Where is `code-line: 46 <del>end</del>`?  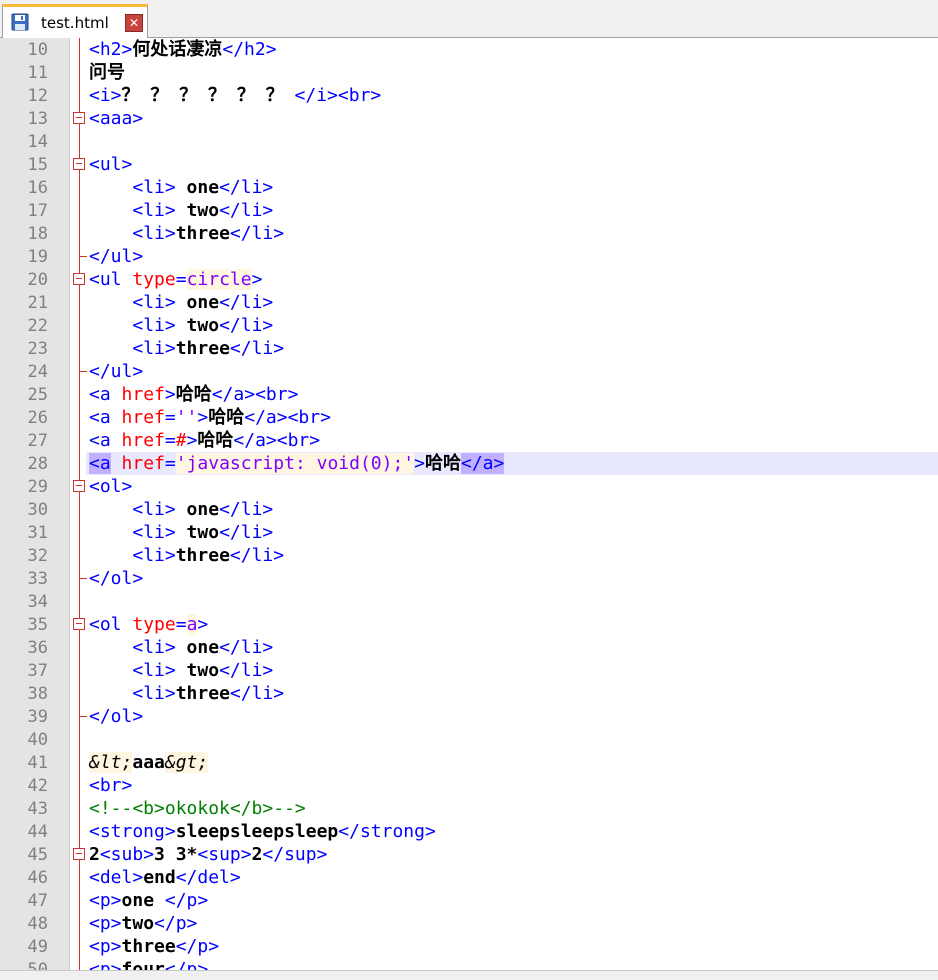 code-line: 46 <del>end</del> is located at coordinates (469, 877).